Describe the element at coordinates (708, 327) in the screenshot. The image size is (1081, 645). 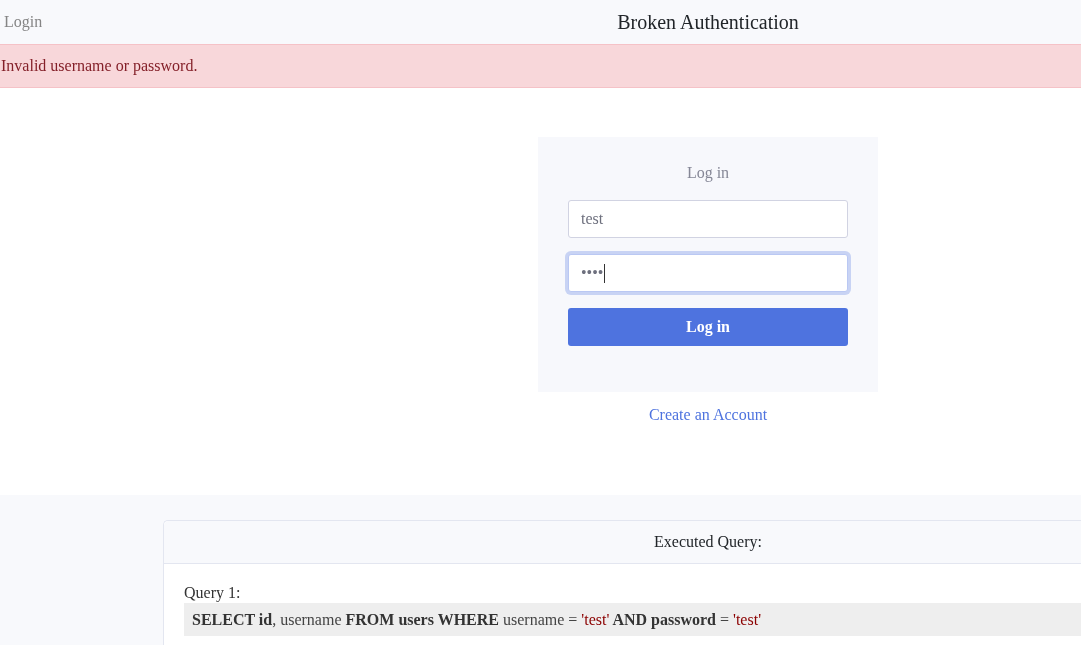
I see `login-button: Log in` at that location.